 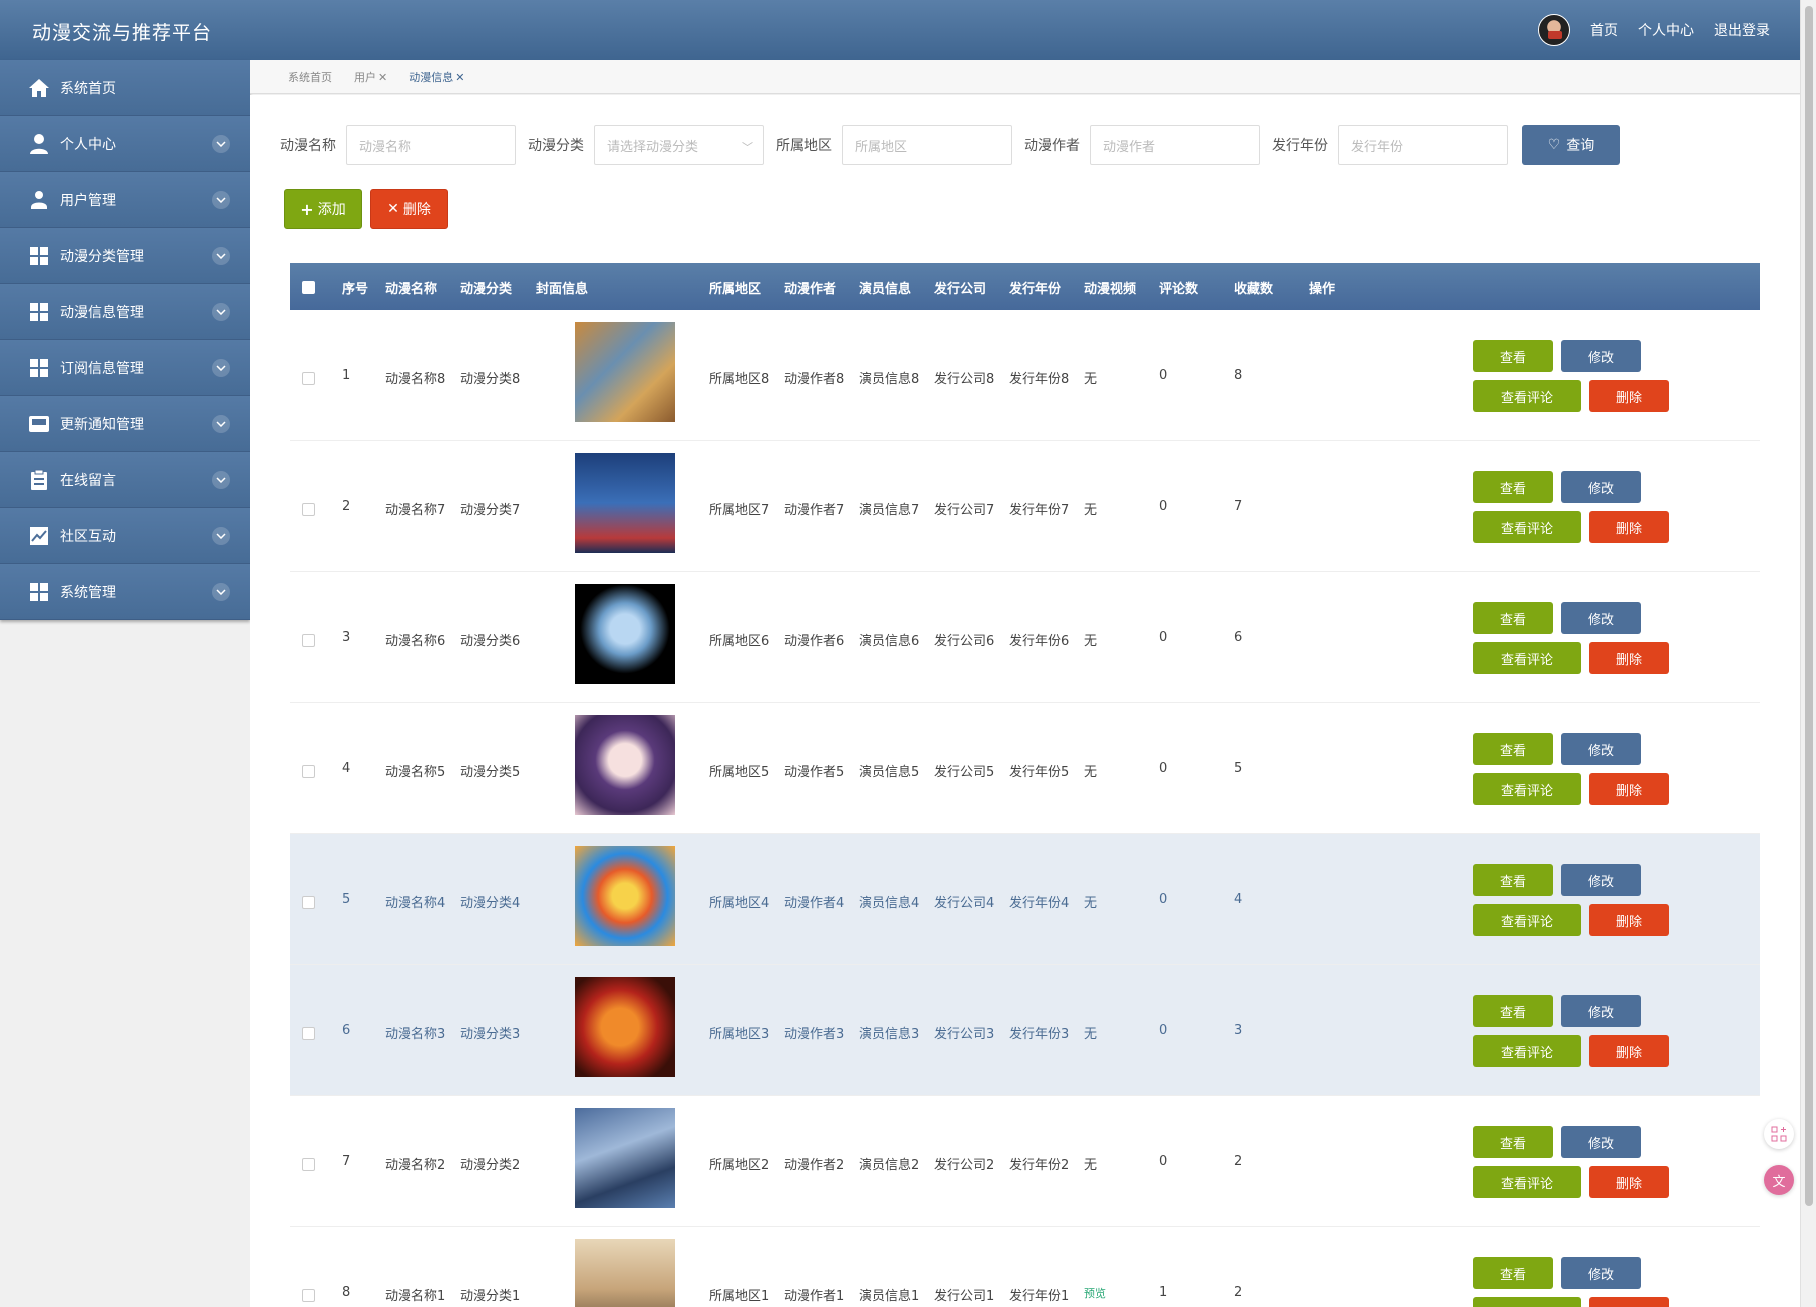 What do you see at coordinates (900, 30) in the screenshot?
I see `top-header: 动漫交流与推荐平台 首页 个人中心 退出登录` at bounding box center [900, 30].